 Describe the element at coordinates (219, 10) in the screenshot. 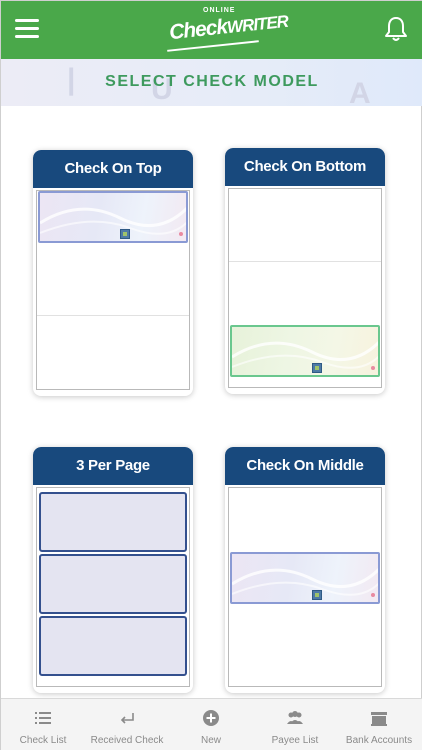

I see `logo-online-text: ONLINE` at that location.